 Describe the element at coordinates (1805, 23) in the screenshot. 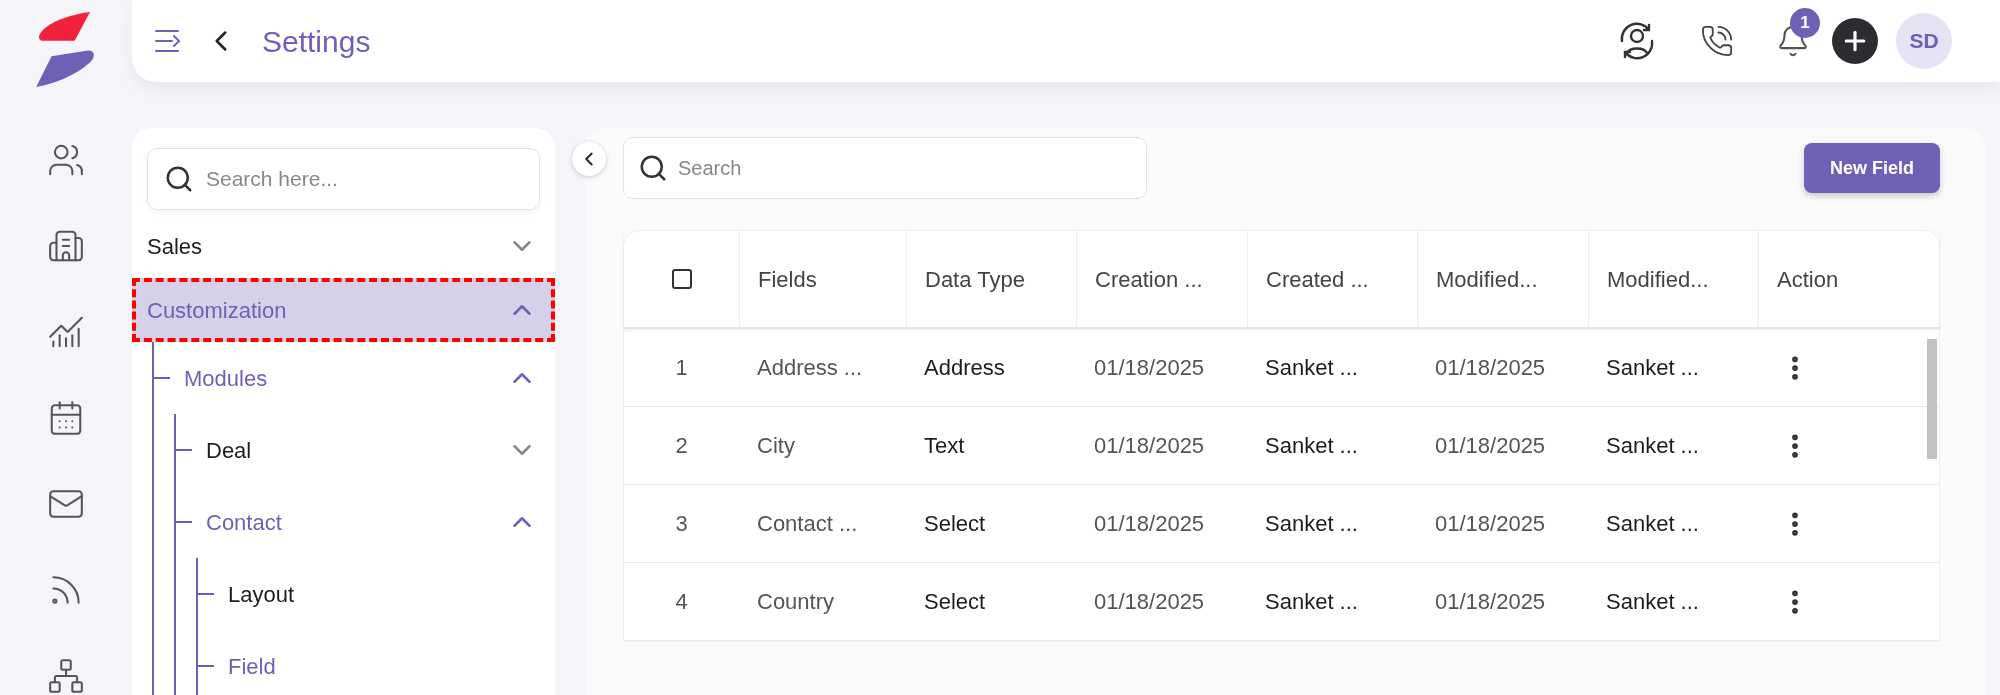

I see `notification-badge: 1` at that location.